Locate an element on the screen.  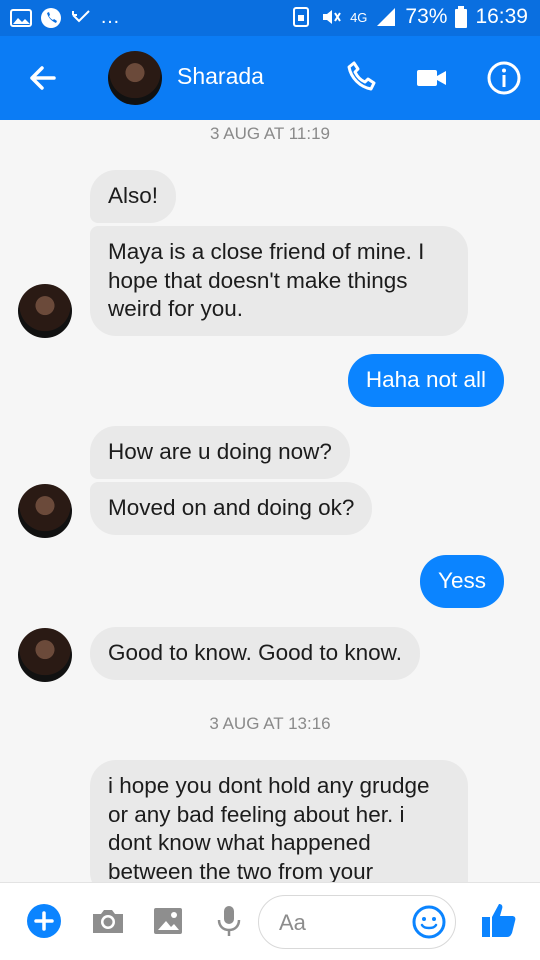
sim-icon is located at coordinates (301, 17).